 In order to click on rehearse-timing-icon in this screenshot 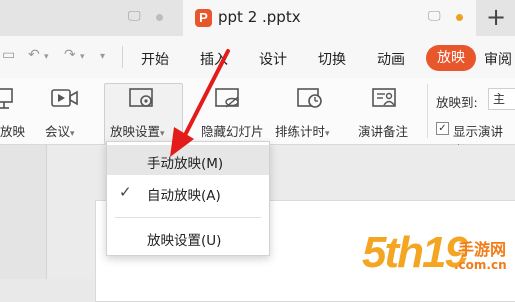, I will do `click(311, 99)`.